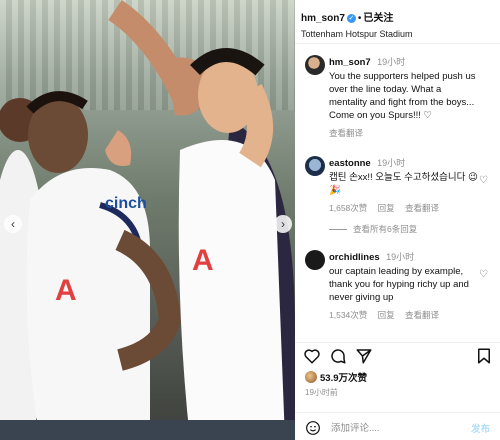  I want to click on smile-icon, so click(313, 428).